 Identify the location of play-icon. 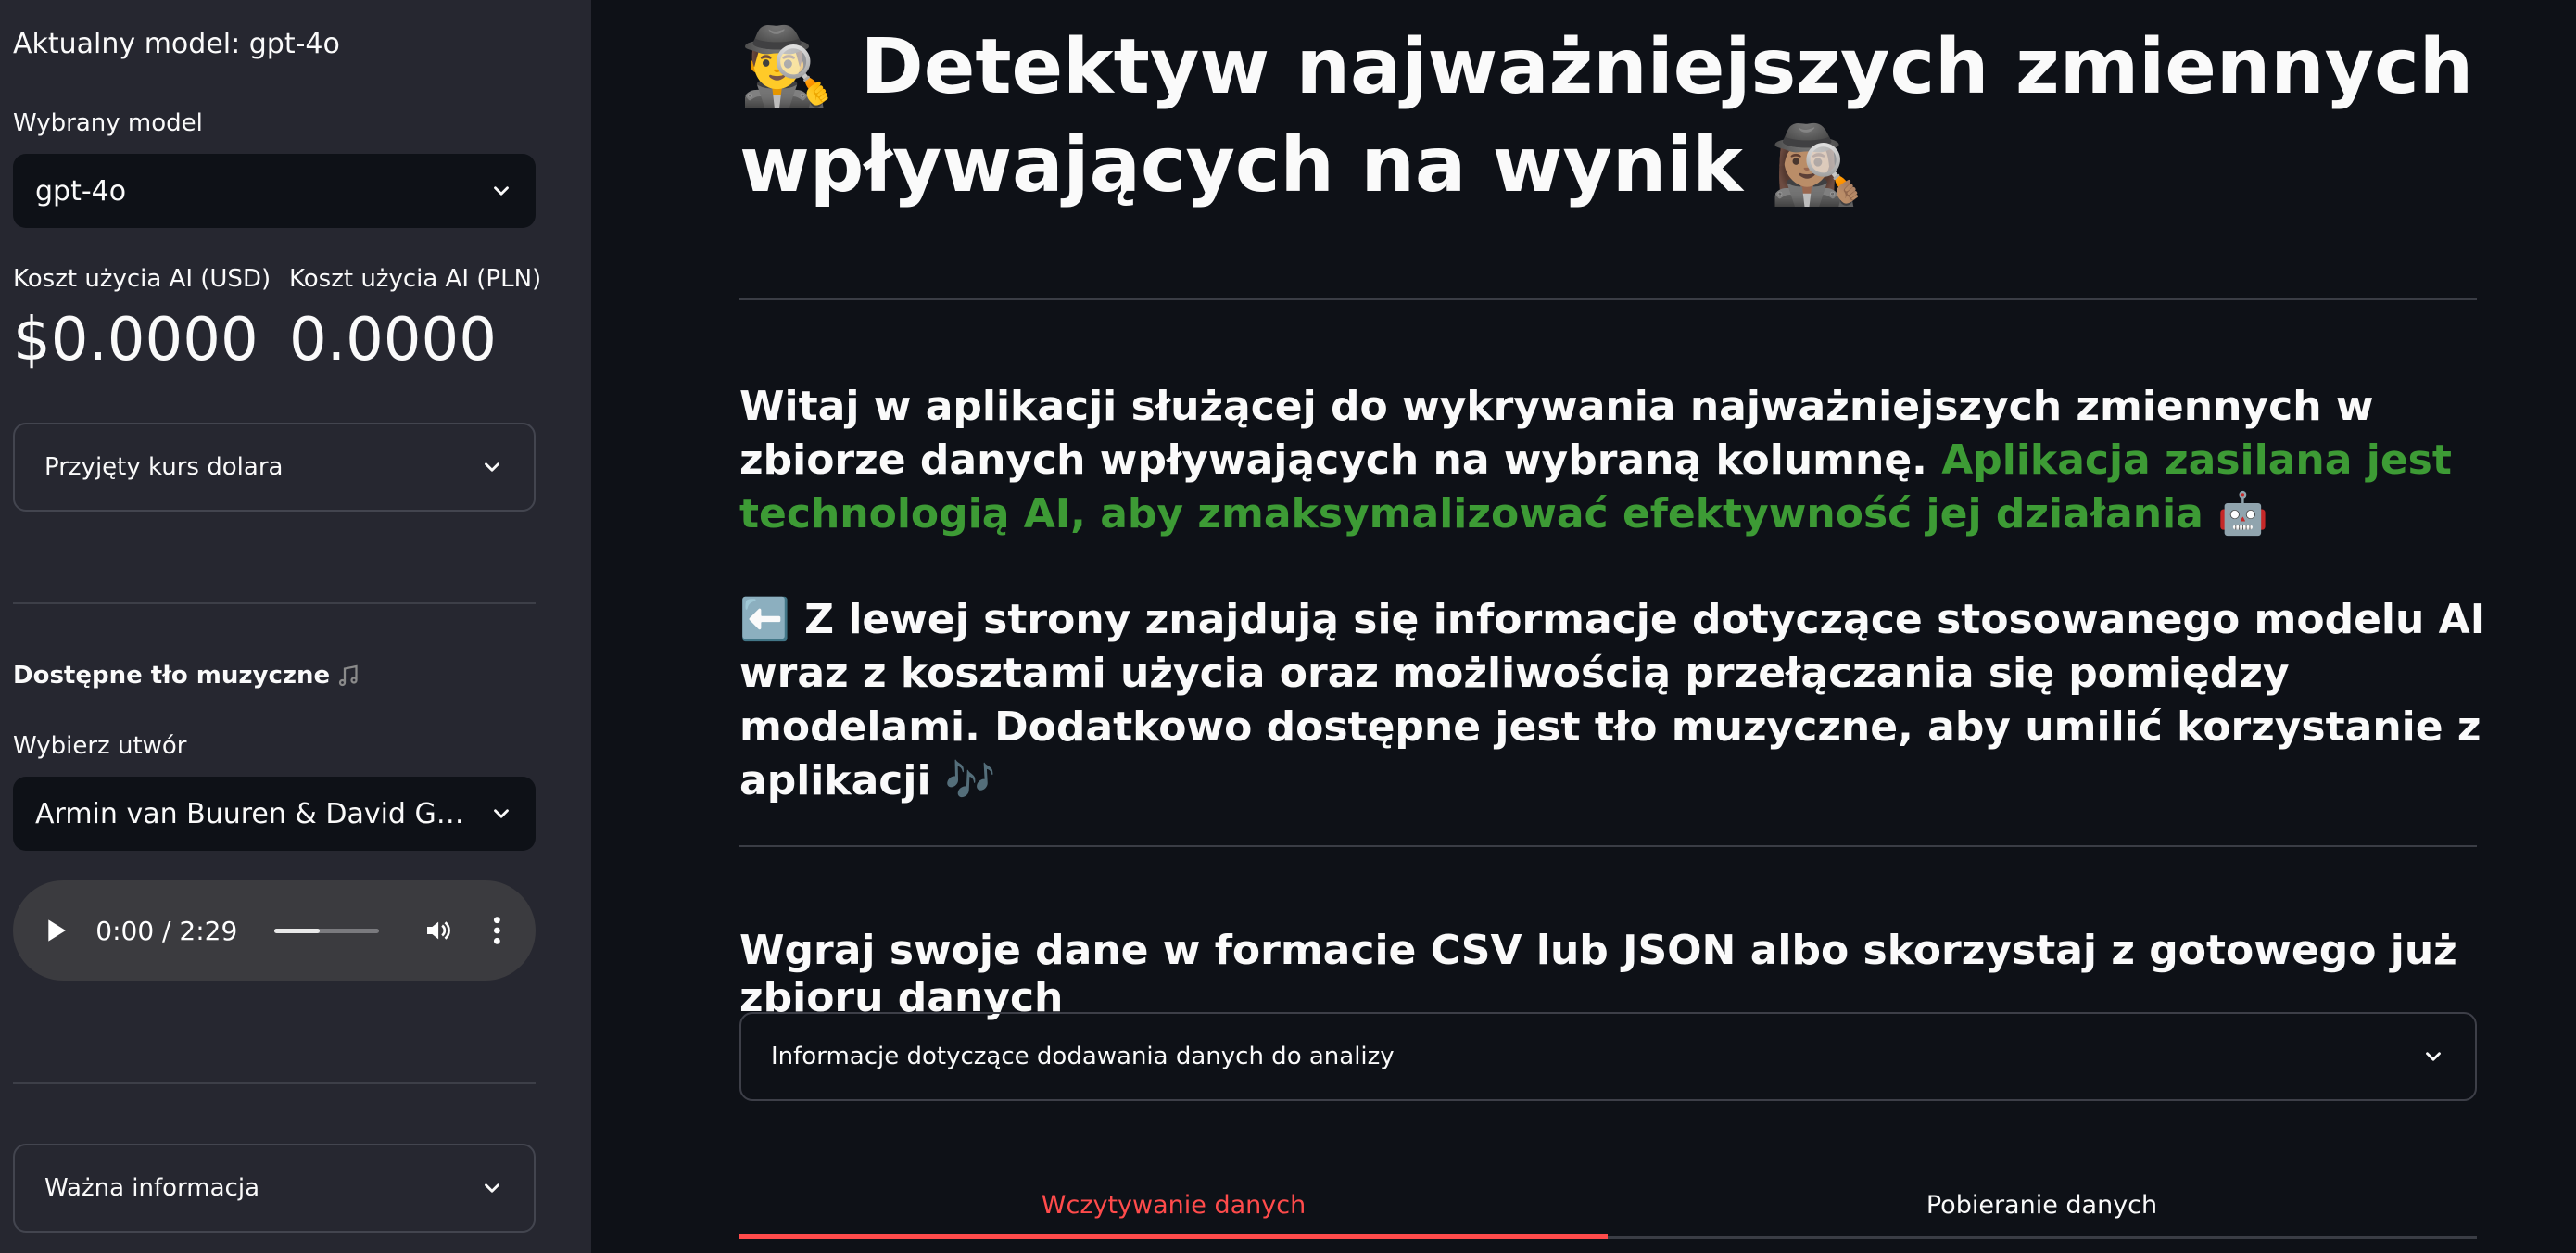
(57, 930).